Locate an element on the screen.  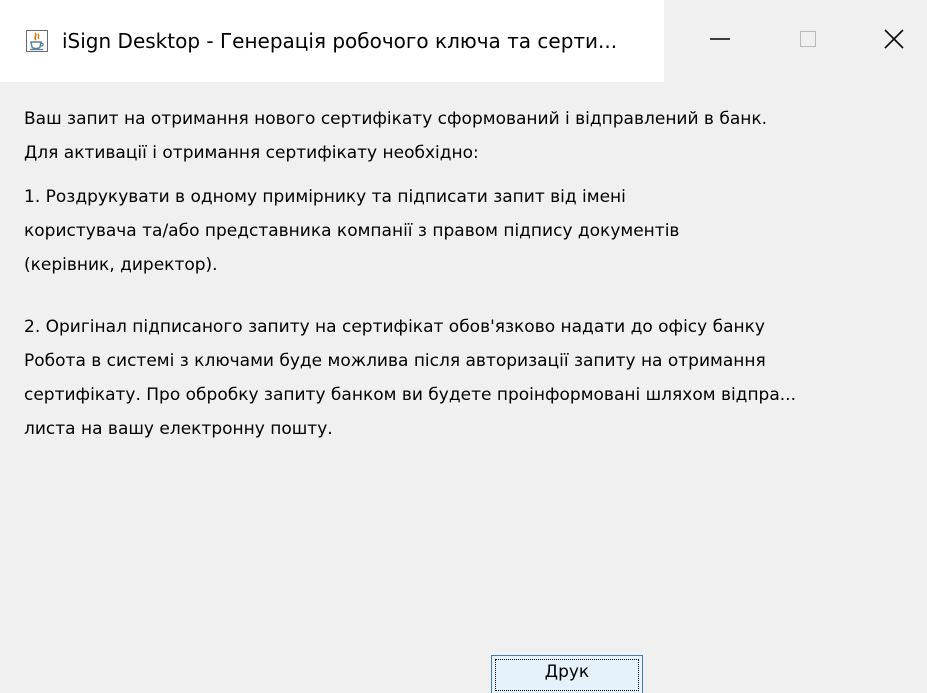
print-button: Друк is located at coordinates (567, 674).